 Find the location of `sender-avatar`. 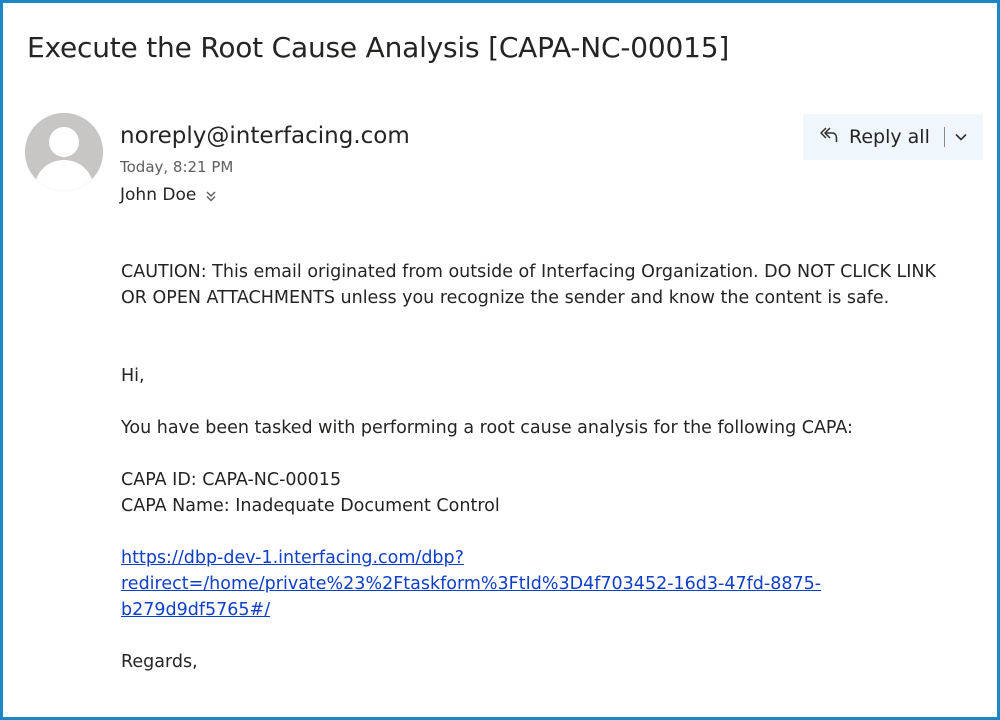

sender-avatar is located at coordinates (64, 152).